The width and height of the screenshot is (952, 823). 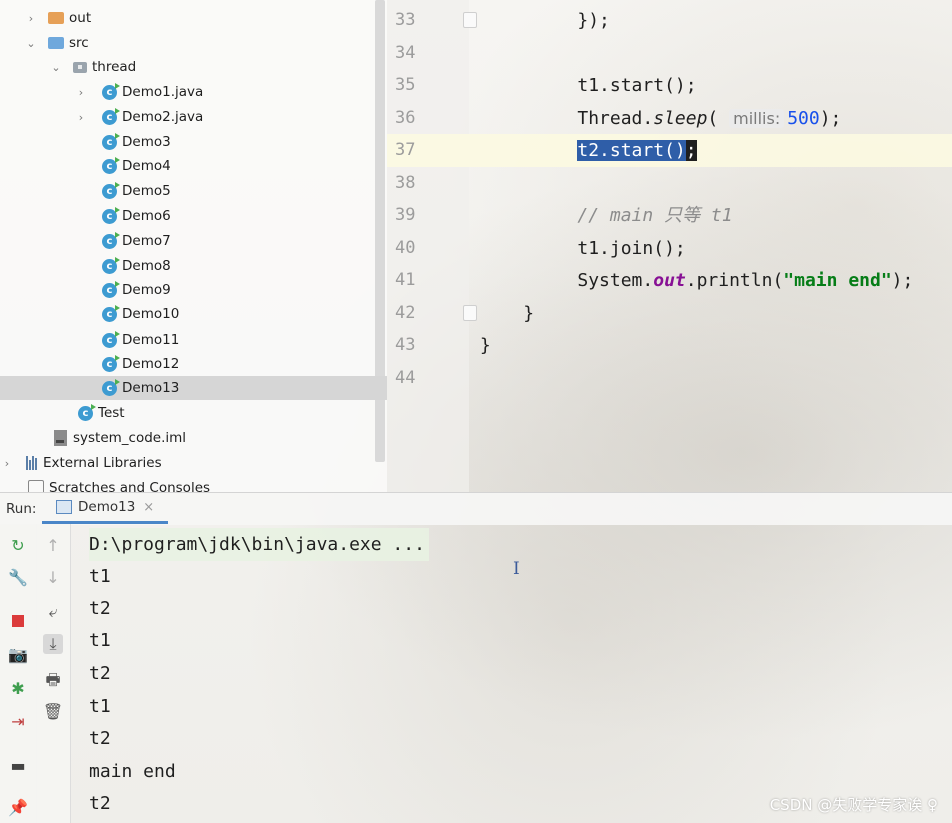 What do you see at coordinates (53, 644) in the screenshot?
I see `scroll-to-end-icon: ⤓` at bounding box center [53, 644].